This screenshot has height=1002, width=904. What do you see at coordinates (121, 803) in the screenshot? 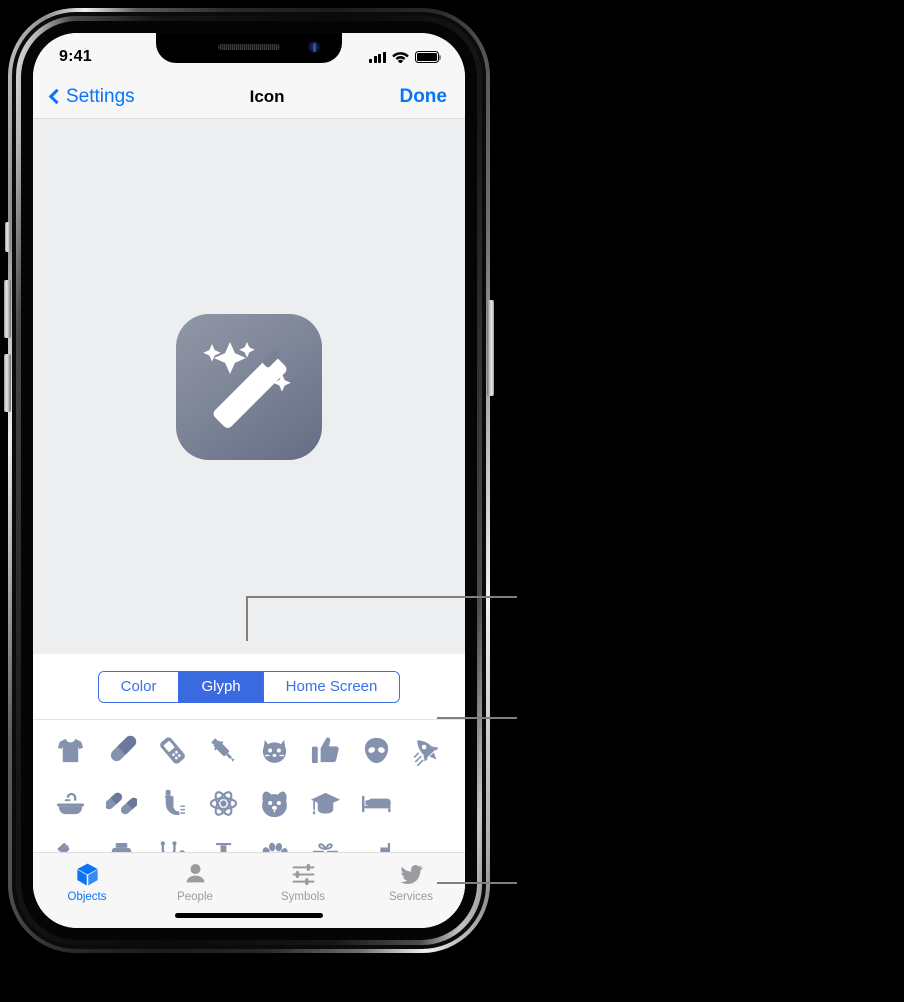
I see `two-pills-glyph` at bounding box center [121, 803].